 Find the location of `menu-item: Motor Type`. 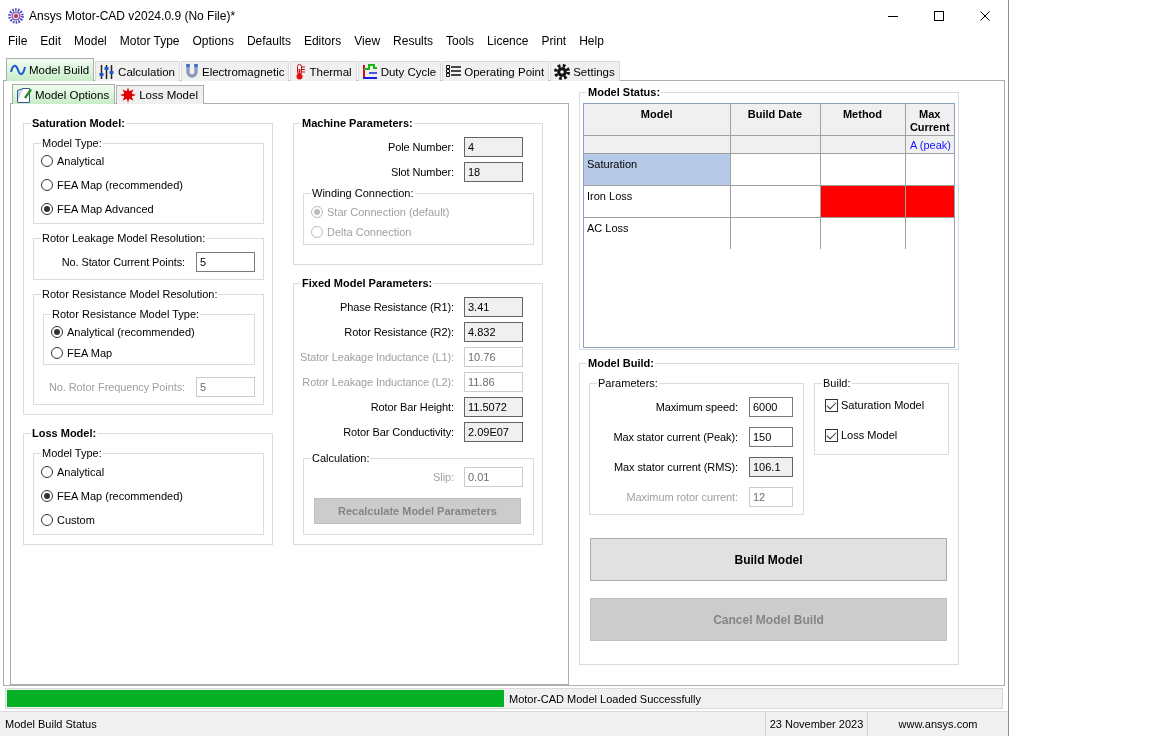

menu-item: Motor Type is located at coordinates (150, 41).